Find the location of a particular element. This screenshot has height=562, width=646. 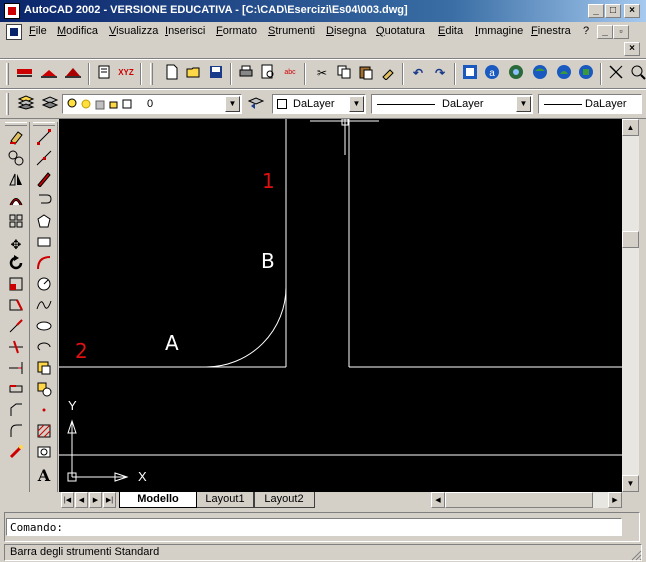

menu-modifica: Modifica is located at coordinates (77, 31).